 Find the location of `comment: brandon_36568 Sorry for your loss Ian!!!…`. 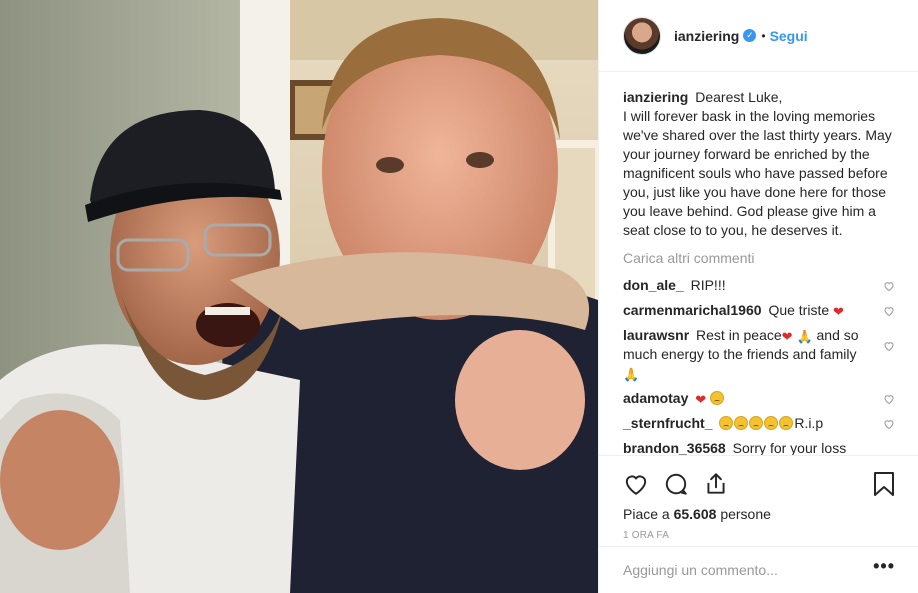

comment: brandon_36568 Sorry for your loss Ian!!!… is located at coordinates (759, 447).